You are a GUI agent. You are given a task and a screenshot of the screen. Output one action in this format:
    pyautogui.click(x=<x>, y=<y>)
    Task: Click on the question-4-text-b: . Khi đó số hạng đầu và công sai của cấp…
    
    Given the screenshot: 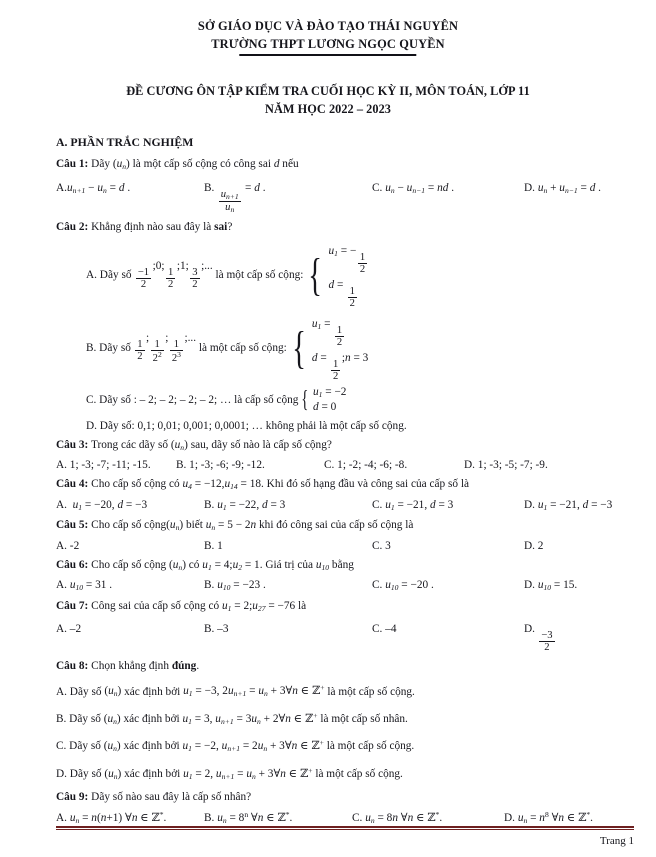 What is the action you would take?
    pyautogui.click(x=365, y=484)
    